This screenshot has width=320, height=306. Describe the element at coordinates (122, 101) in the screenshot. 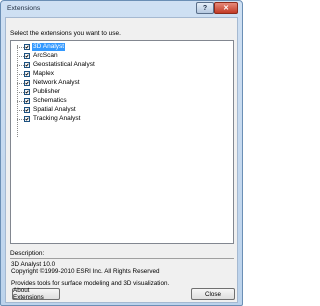

I see `tree-item-schematics: Schematics` at that location.